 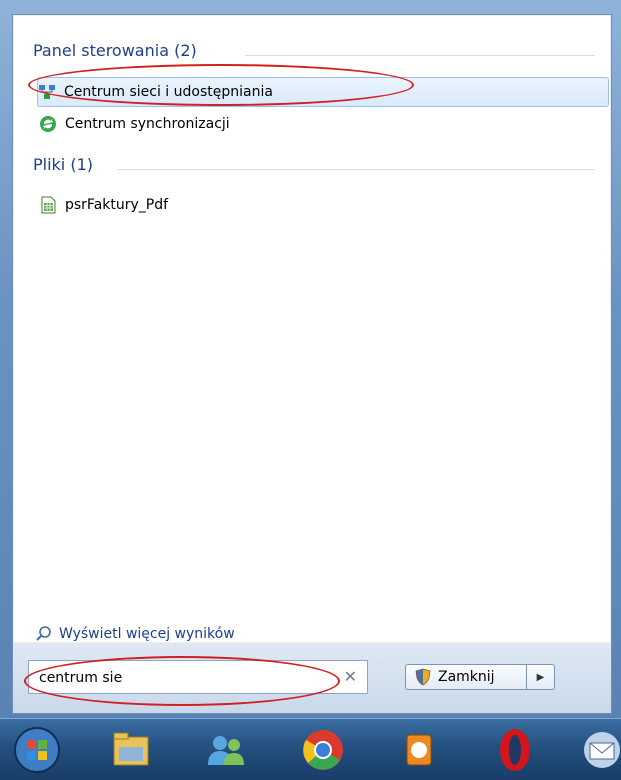 What do you see at coordinates (184, 678) in the screenshot?
I see `search-input` at bounding box center [184, 678].